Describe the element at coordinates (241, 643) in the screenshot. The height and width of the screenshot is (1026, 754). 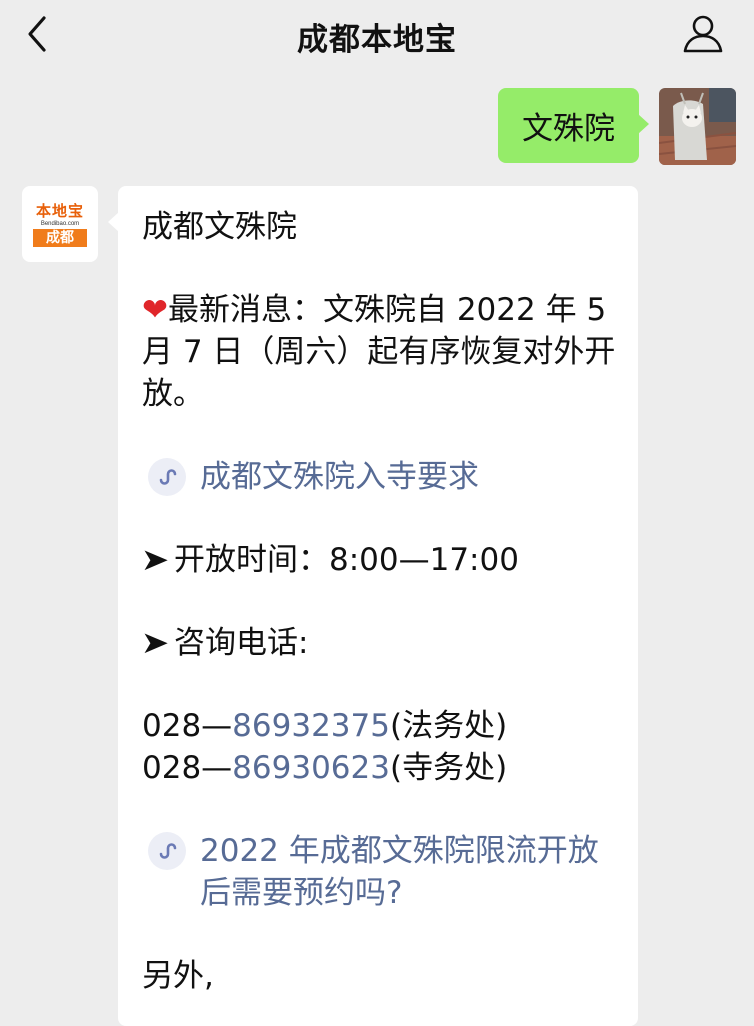
I see `phone-heading-text: 咨询电话:` at that location.